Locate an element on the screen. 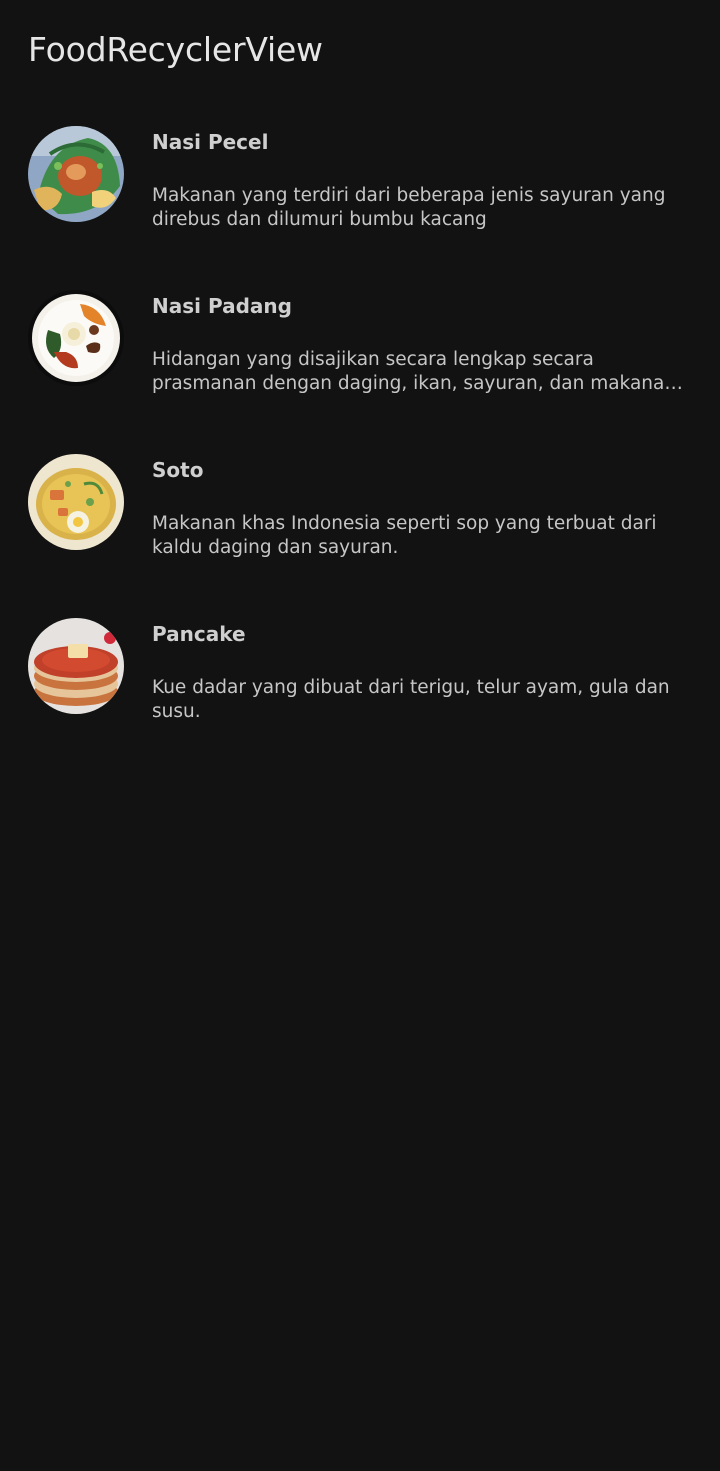 Image resolution: width=720 pixels, height=1471 pixels. food-name: Pancake is located at coordinates (199, 634).